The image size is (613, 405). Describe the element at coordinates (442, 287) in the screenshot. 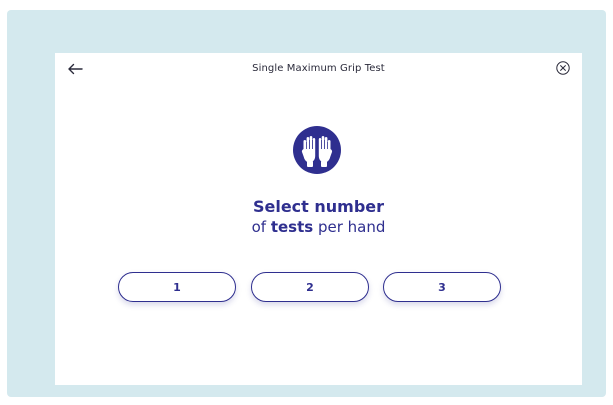

I see `option-3-button: 3` at that location.